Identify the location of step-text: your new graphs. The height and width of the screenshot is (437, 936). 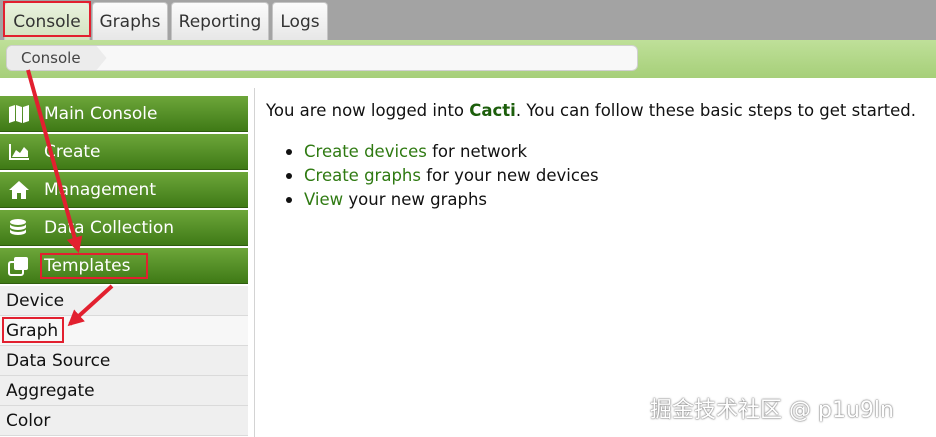
(415, 199).